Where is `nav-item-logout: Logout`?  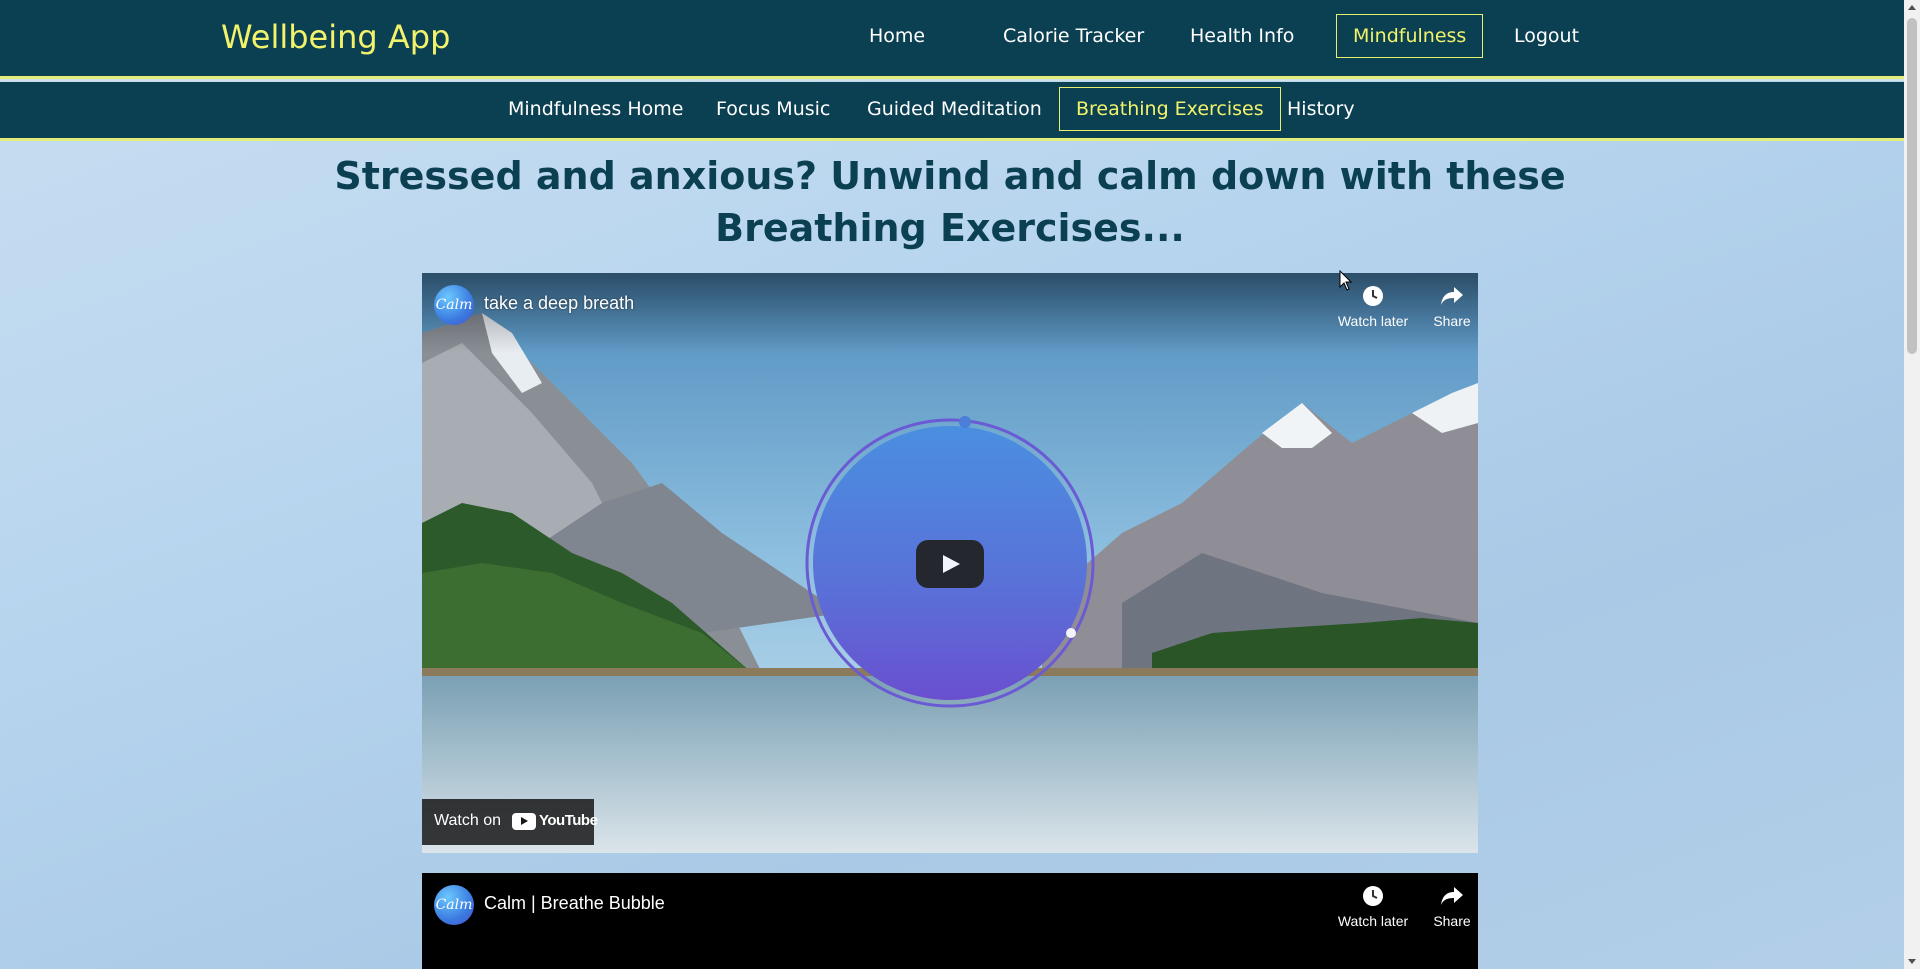 nav-item-logout: Logout is located at coordinates (1546, 36).